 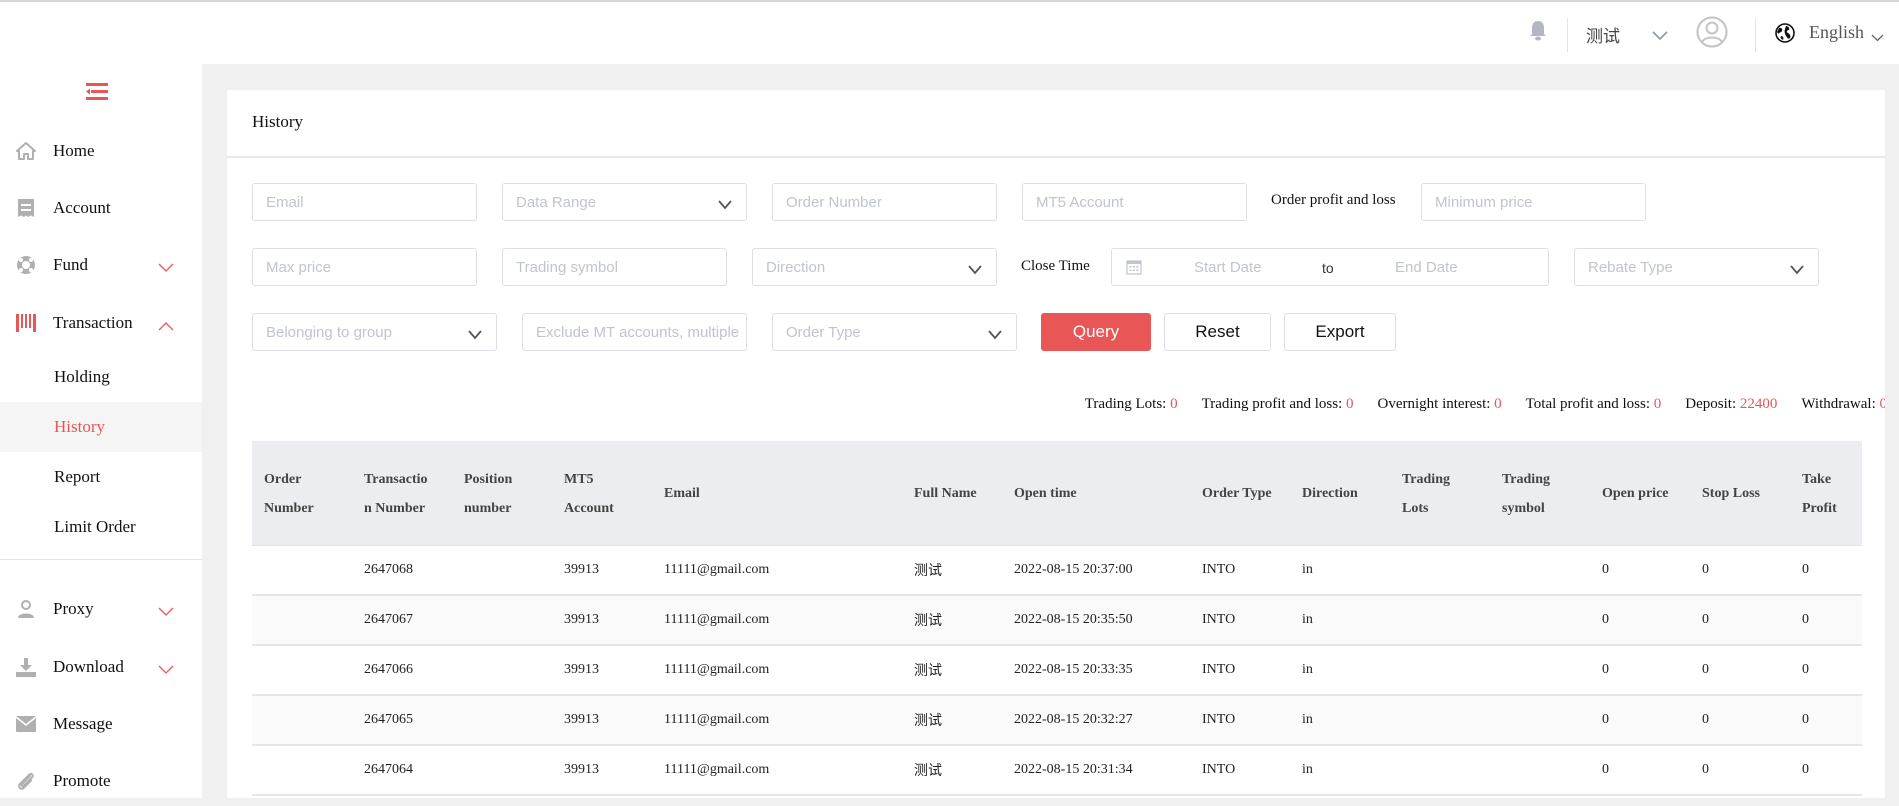 I want to click on sidebar-item-message: Message, so click(x=101, y=724).